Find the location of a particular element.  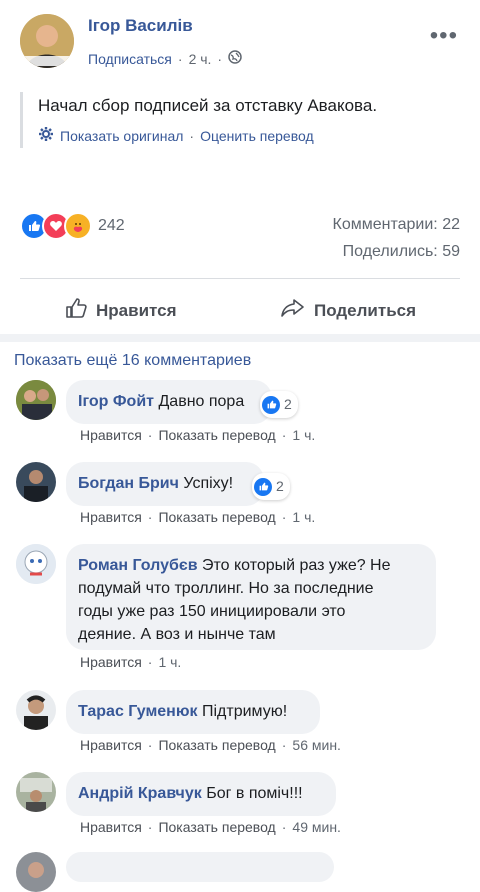

comment-bubble: Тарас Гуменюк Підтримую! is located at coordinates (193, 712).